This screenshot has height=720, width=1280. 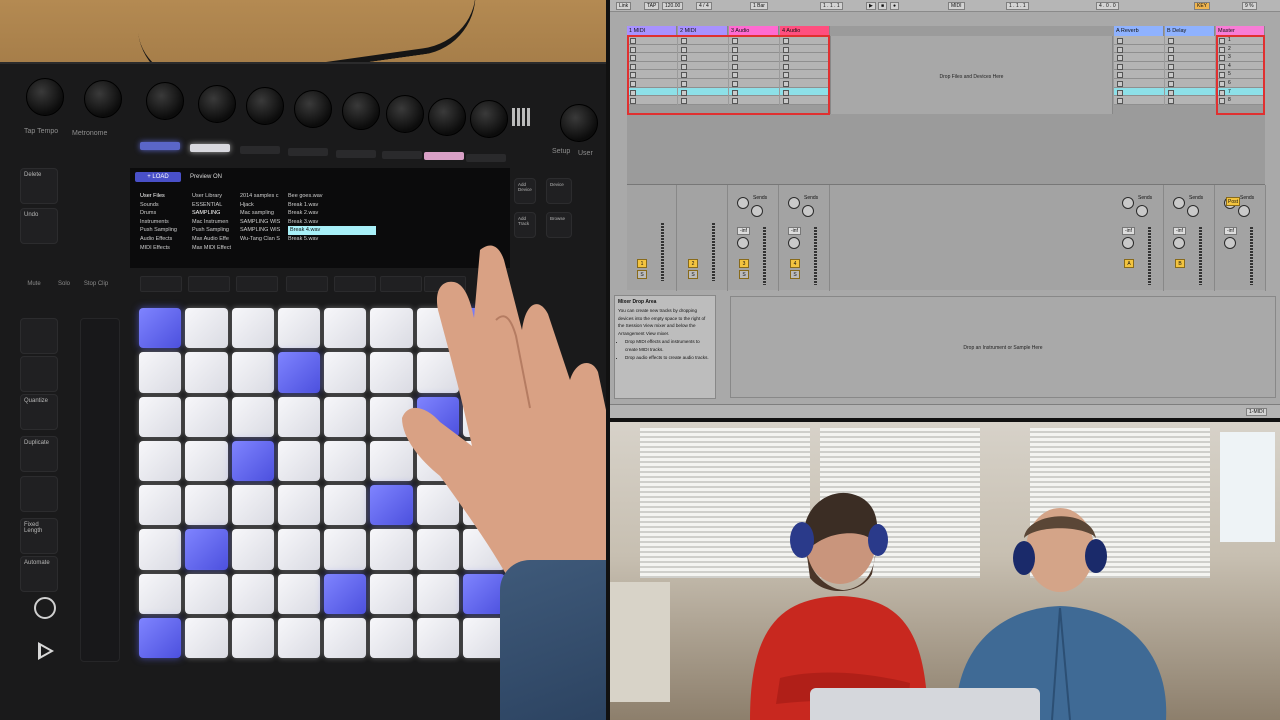 I want to click on undo-button: Undo, so click(x=39, y=226).